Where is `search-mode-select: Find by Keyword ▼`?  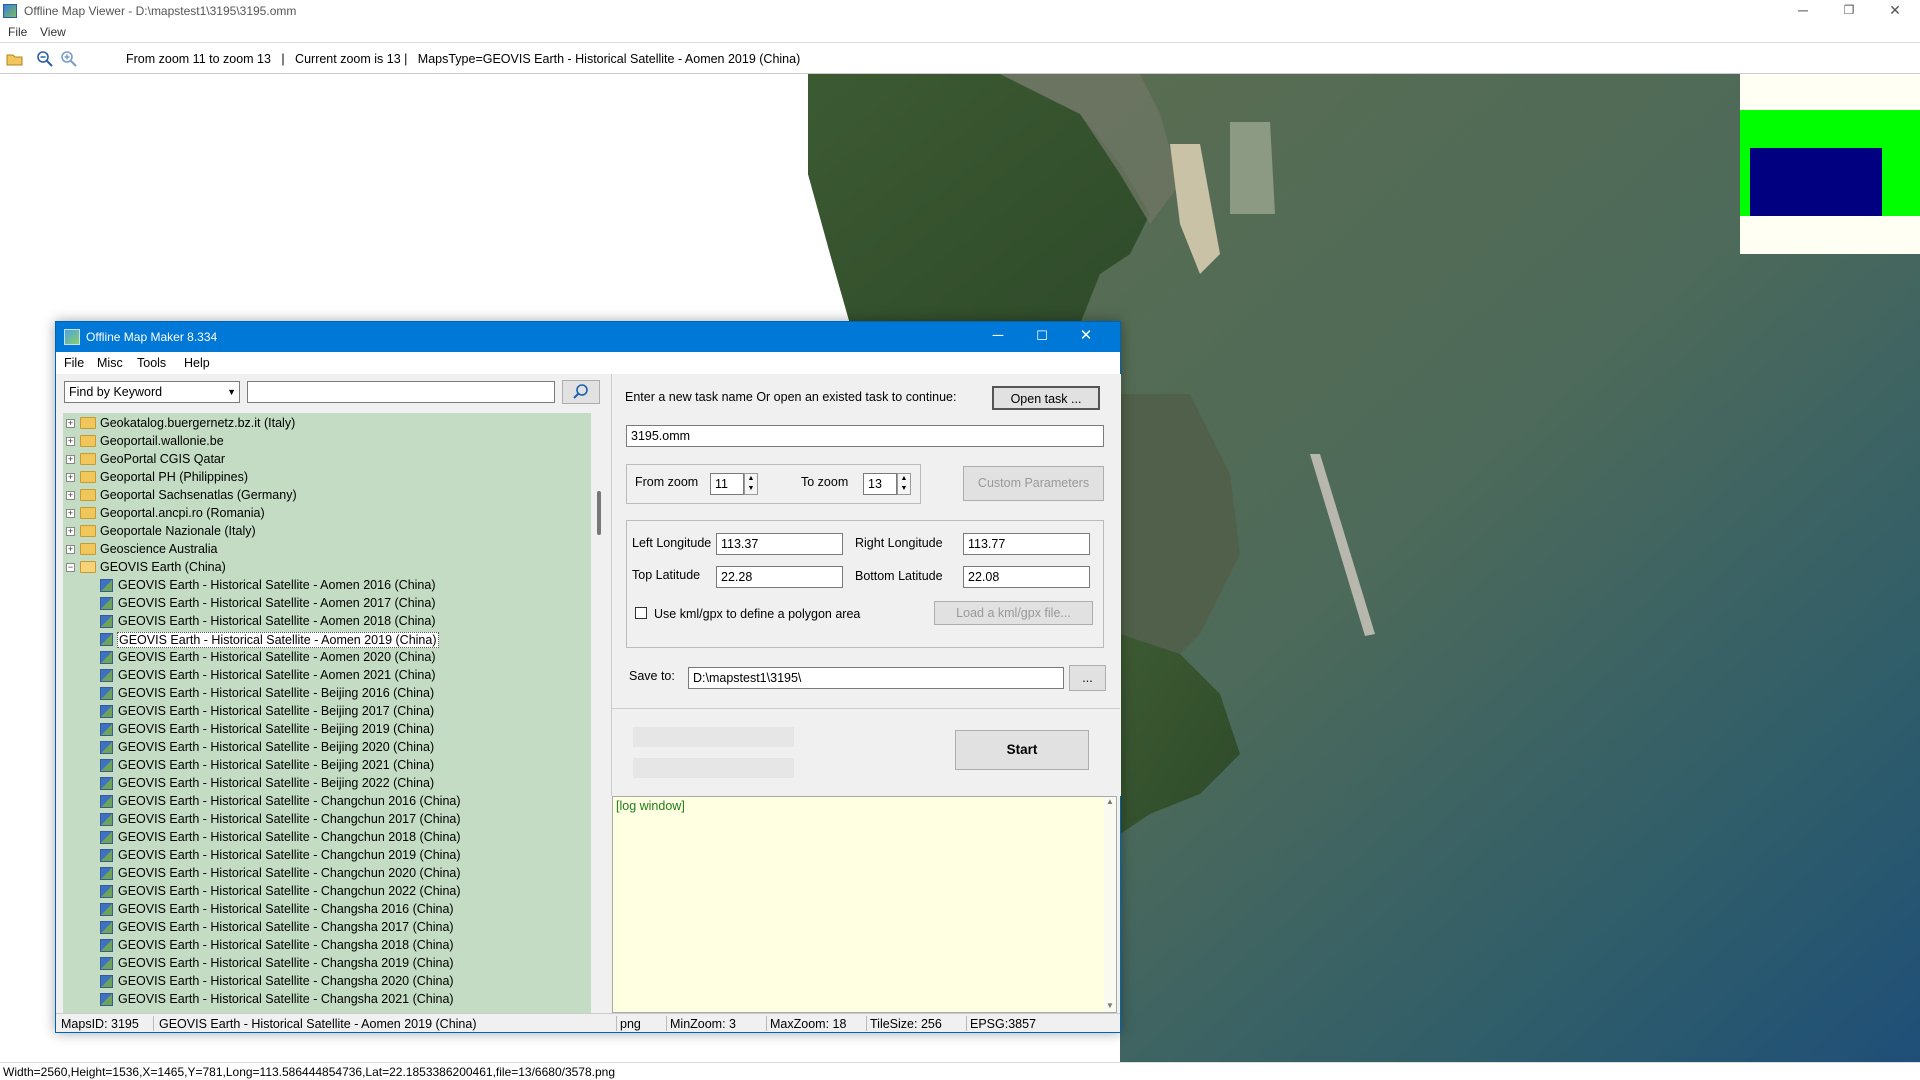
search-mode-select: Find by Keyword ▼ is located at coordinates (152, 392).